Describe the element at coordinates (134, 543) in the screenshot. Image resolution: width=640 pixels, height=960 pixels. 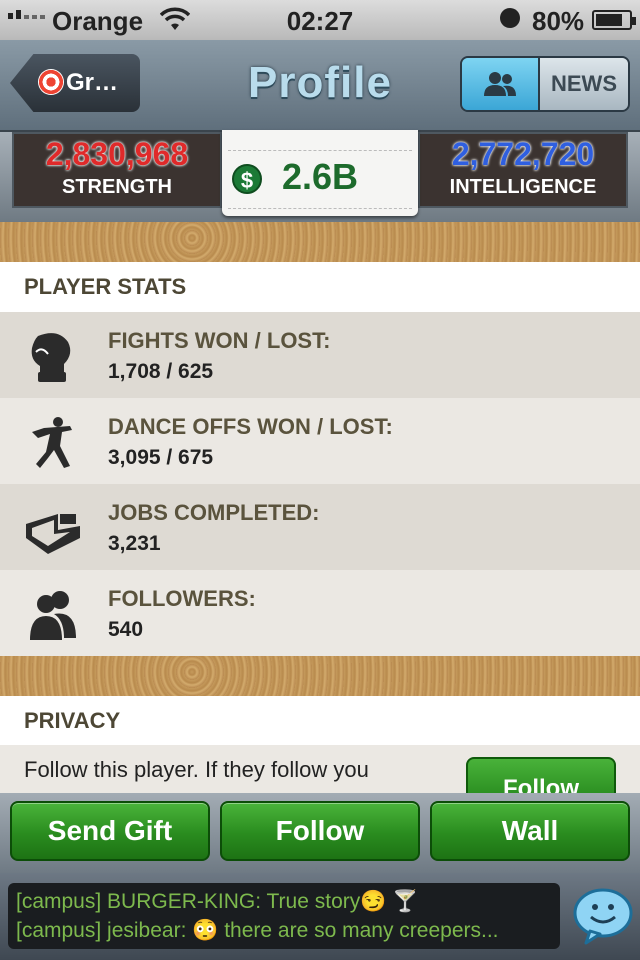
I see `stat-value: 3,231` at that location.